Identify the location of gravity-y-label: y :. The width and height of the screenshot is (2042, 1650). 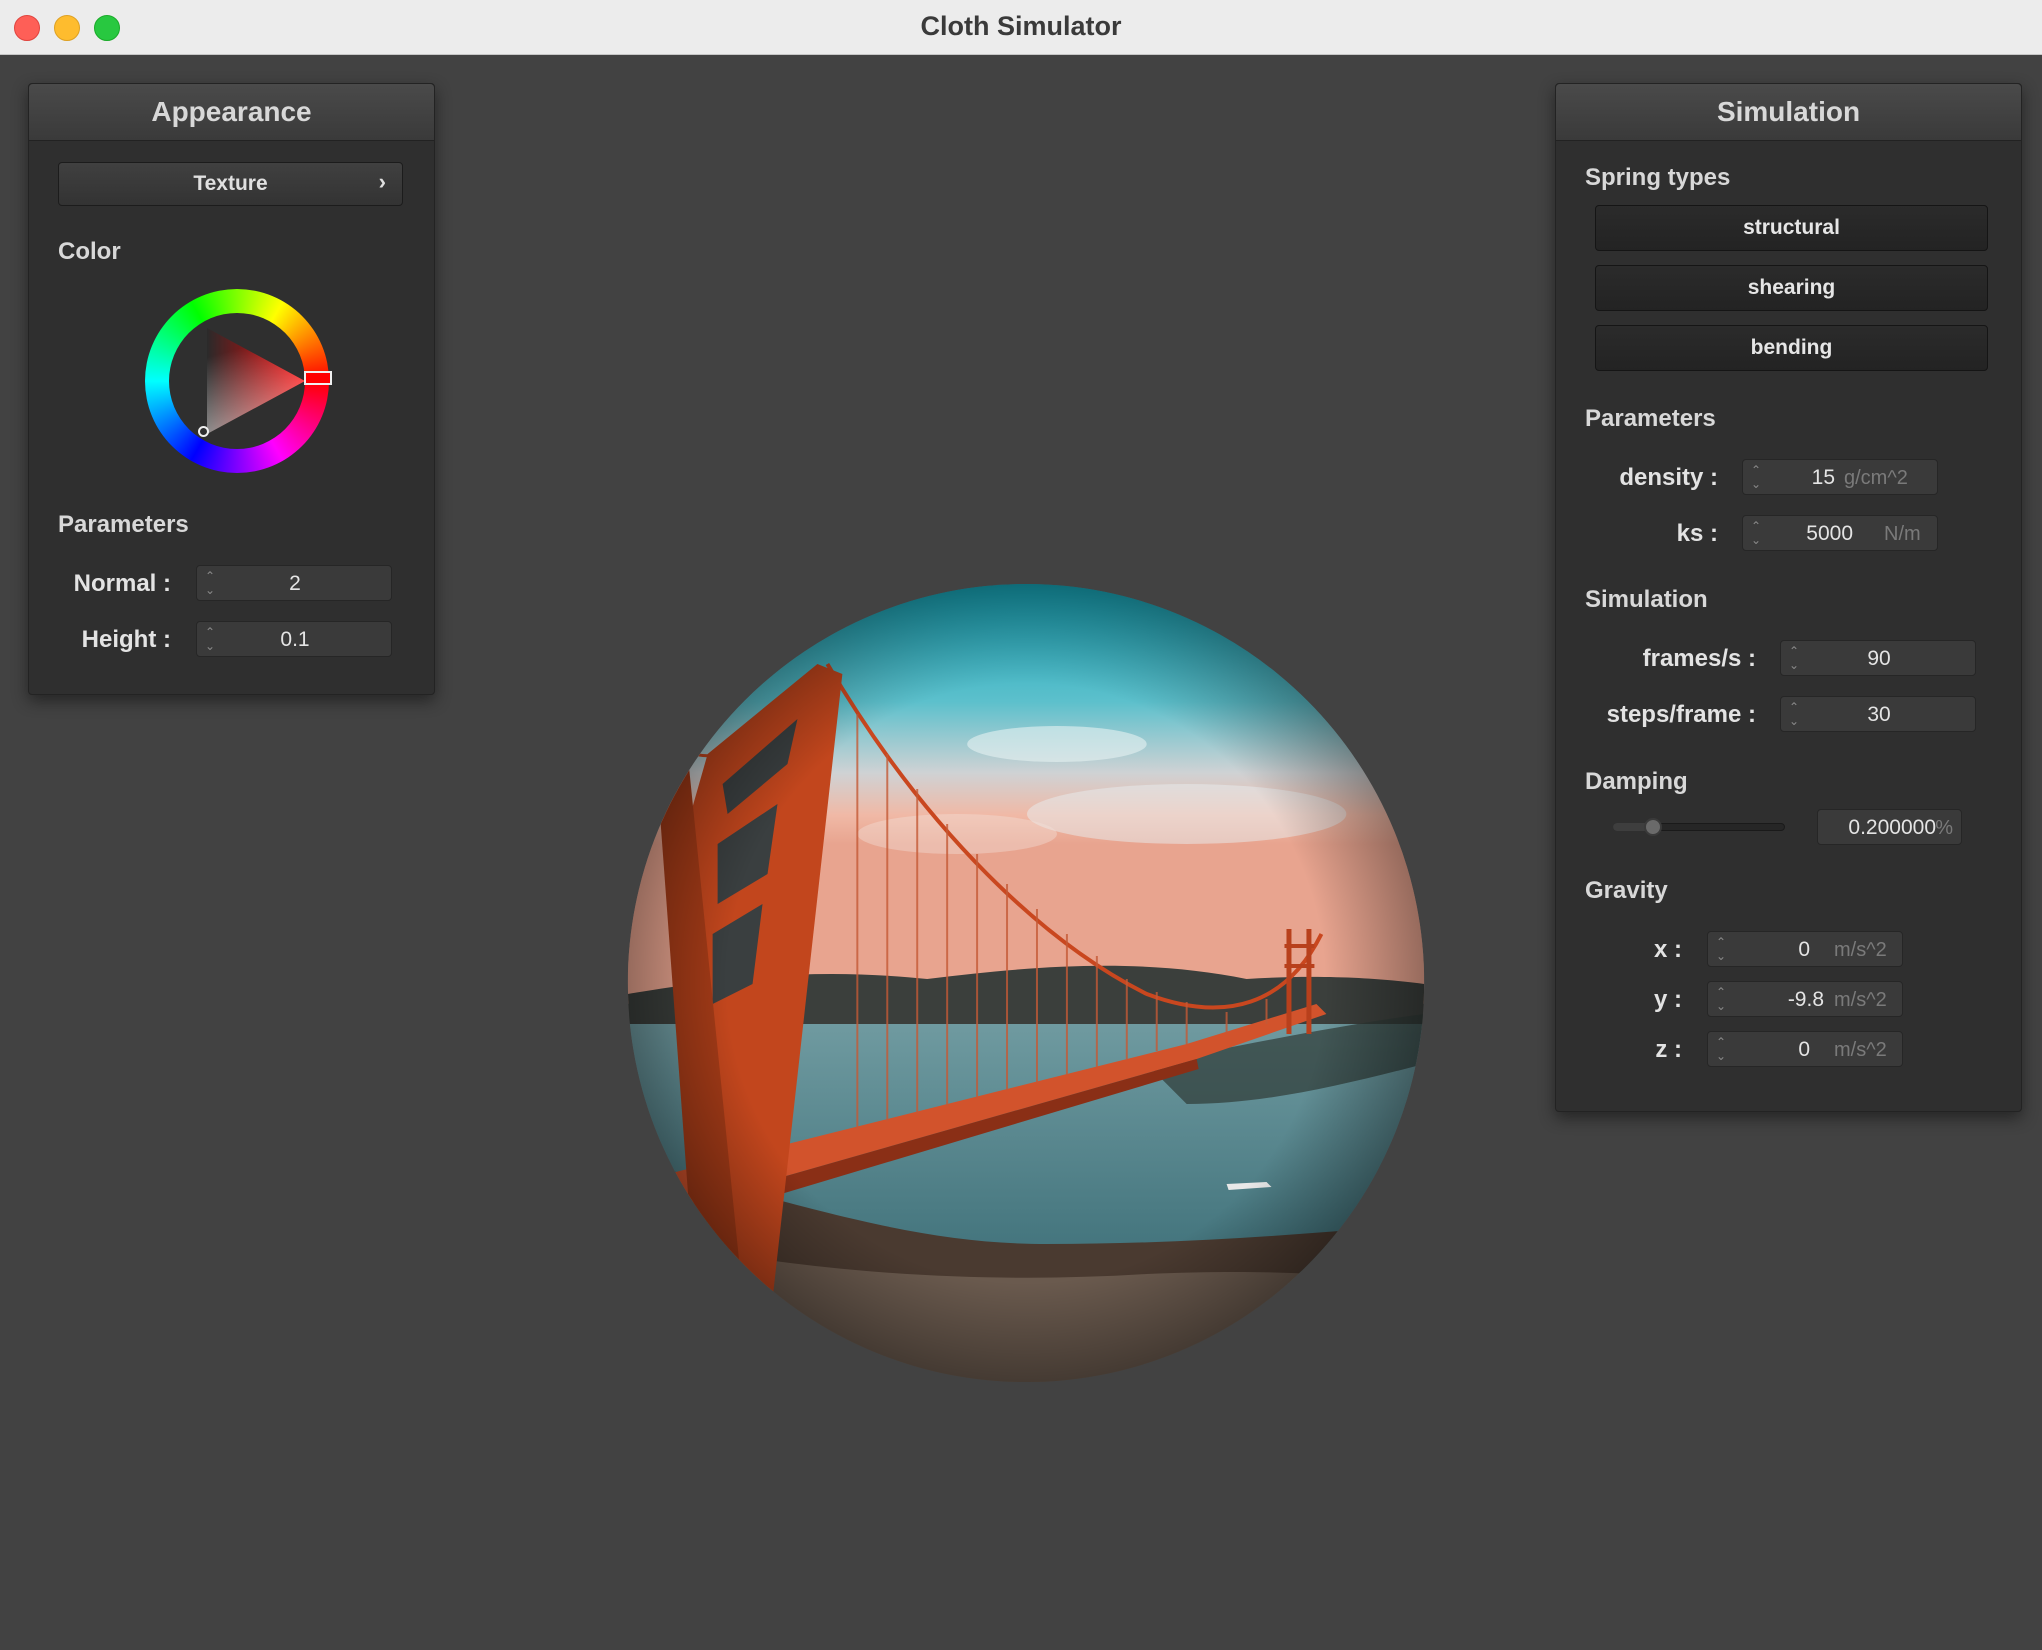
(1667, 999).